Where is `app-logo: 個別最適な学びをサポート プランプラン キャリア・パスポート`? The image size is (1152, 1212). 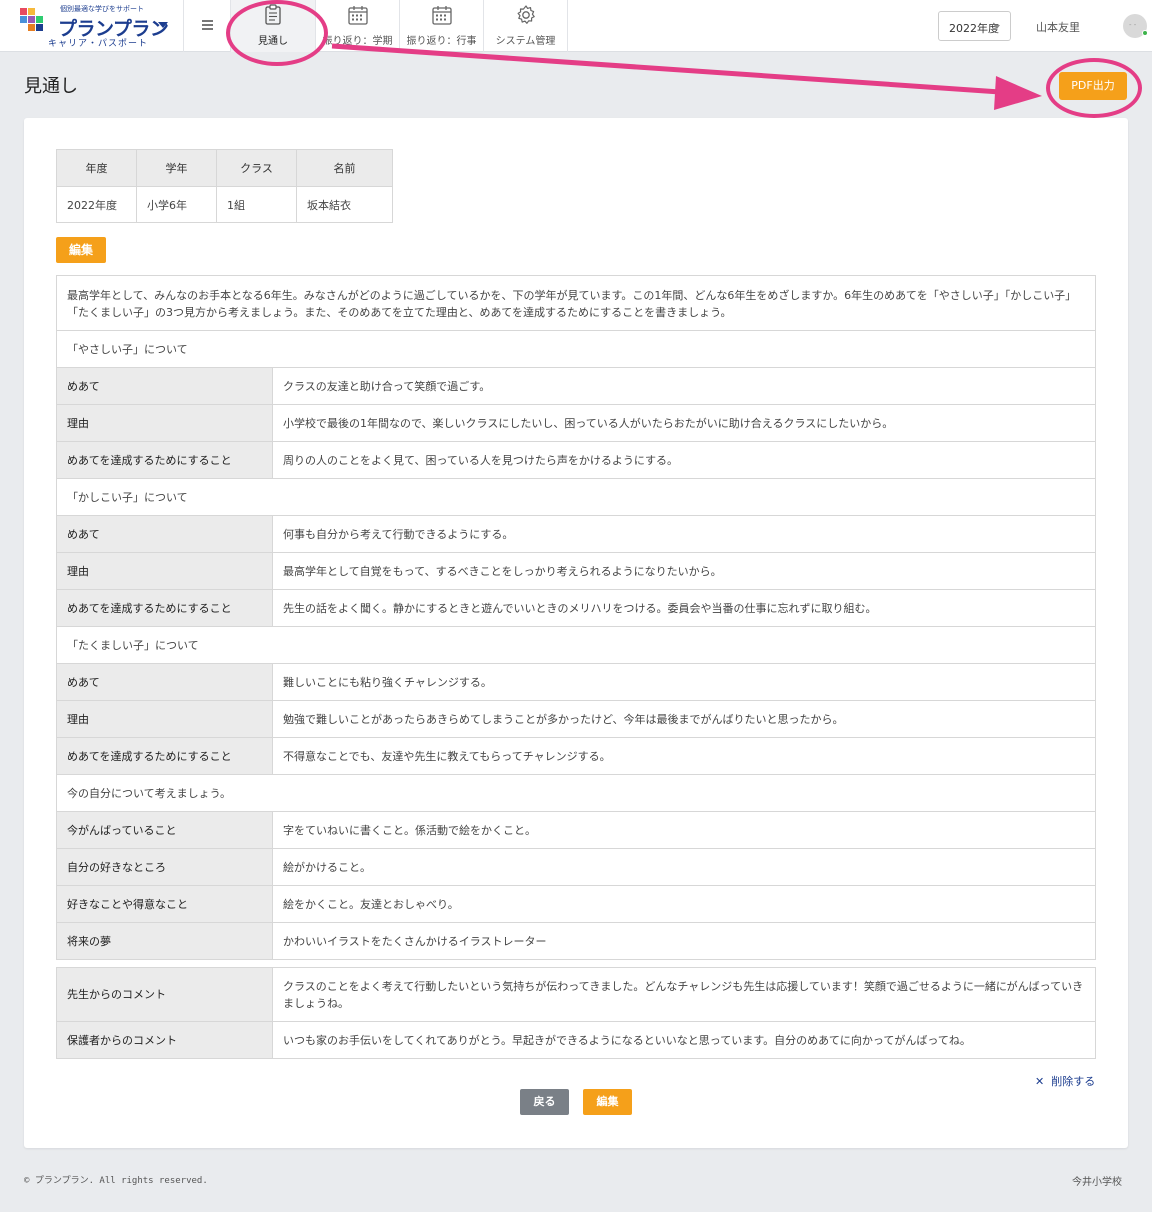
app-logo: 個別最適な学びをサポート プランプラン キャリア・パスポート is located at coordinates (100, 26).